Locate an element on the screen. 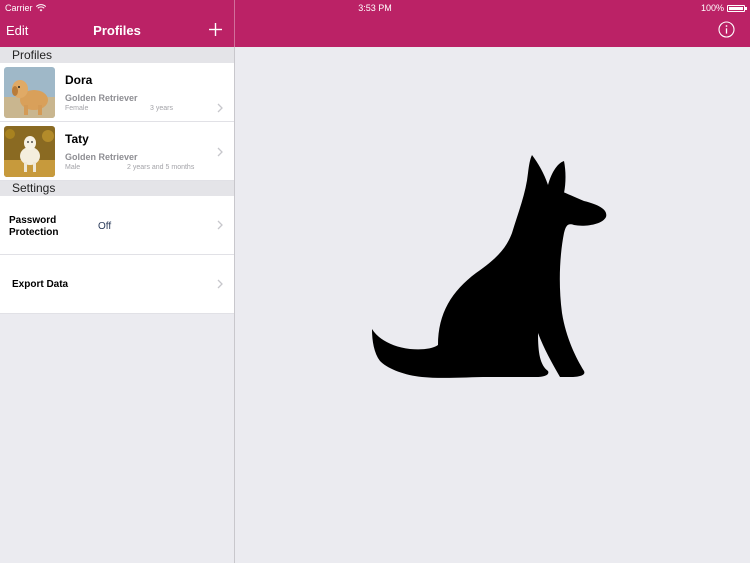  password-protection-label: Password Protection is located at coordinates (34, 226).